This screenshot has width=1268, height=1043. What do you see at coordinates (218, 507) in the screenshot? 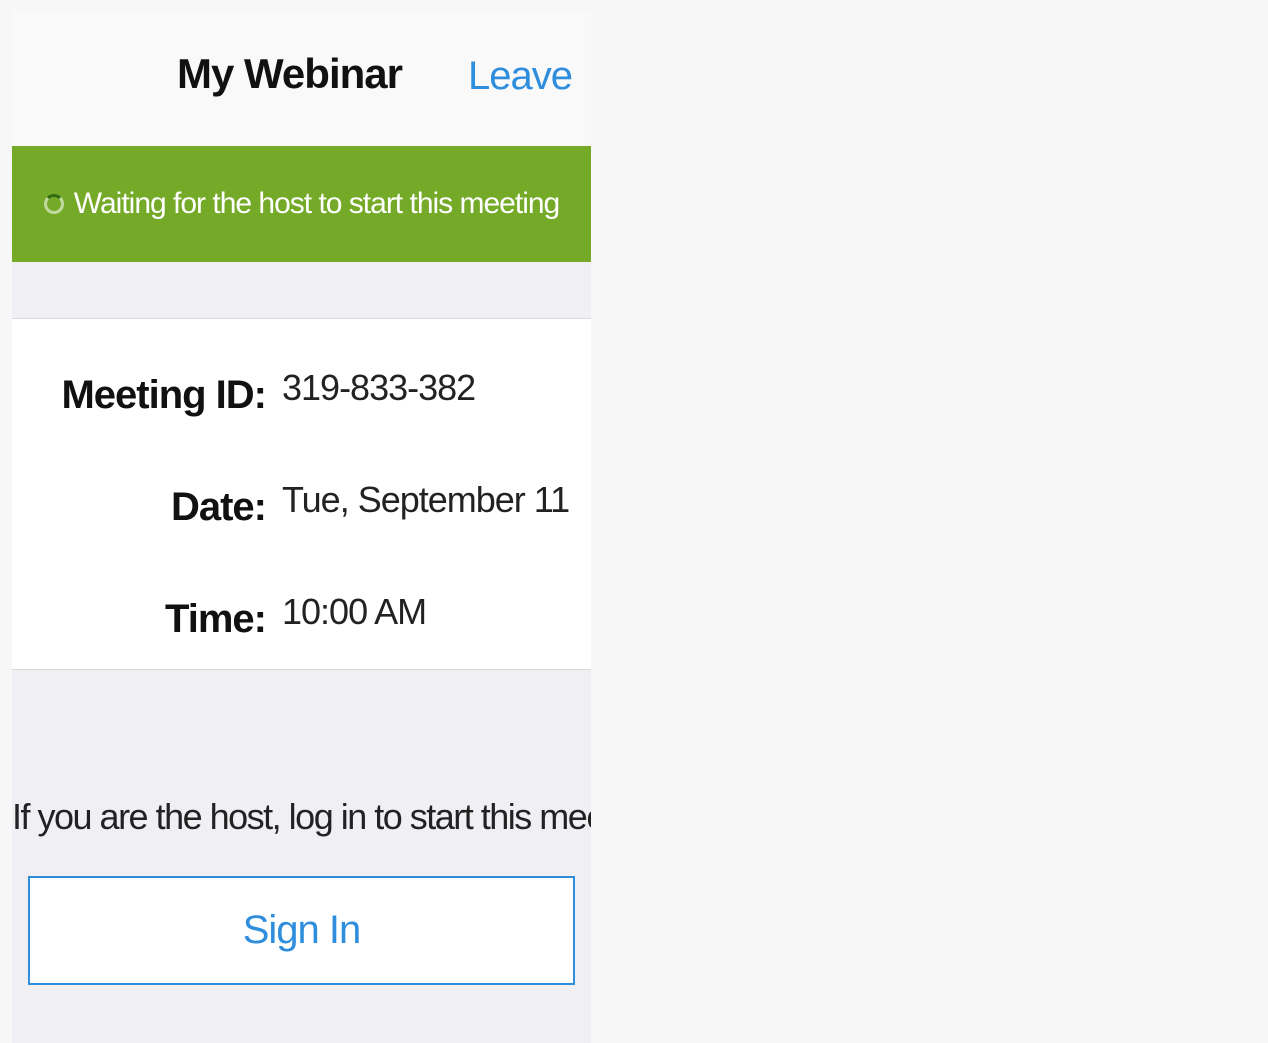
I see `date-label: Date:` at bounding box center [218, 507].